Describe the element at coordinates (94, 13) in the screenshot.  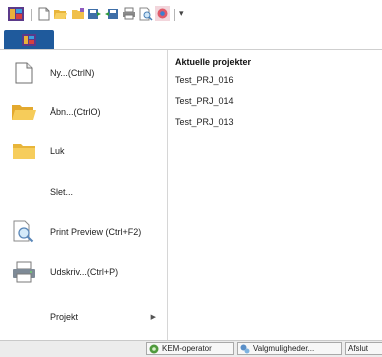
I see `save-export-icon` at that location.